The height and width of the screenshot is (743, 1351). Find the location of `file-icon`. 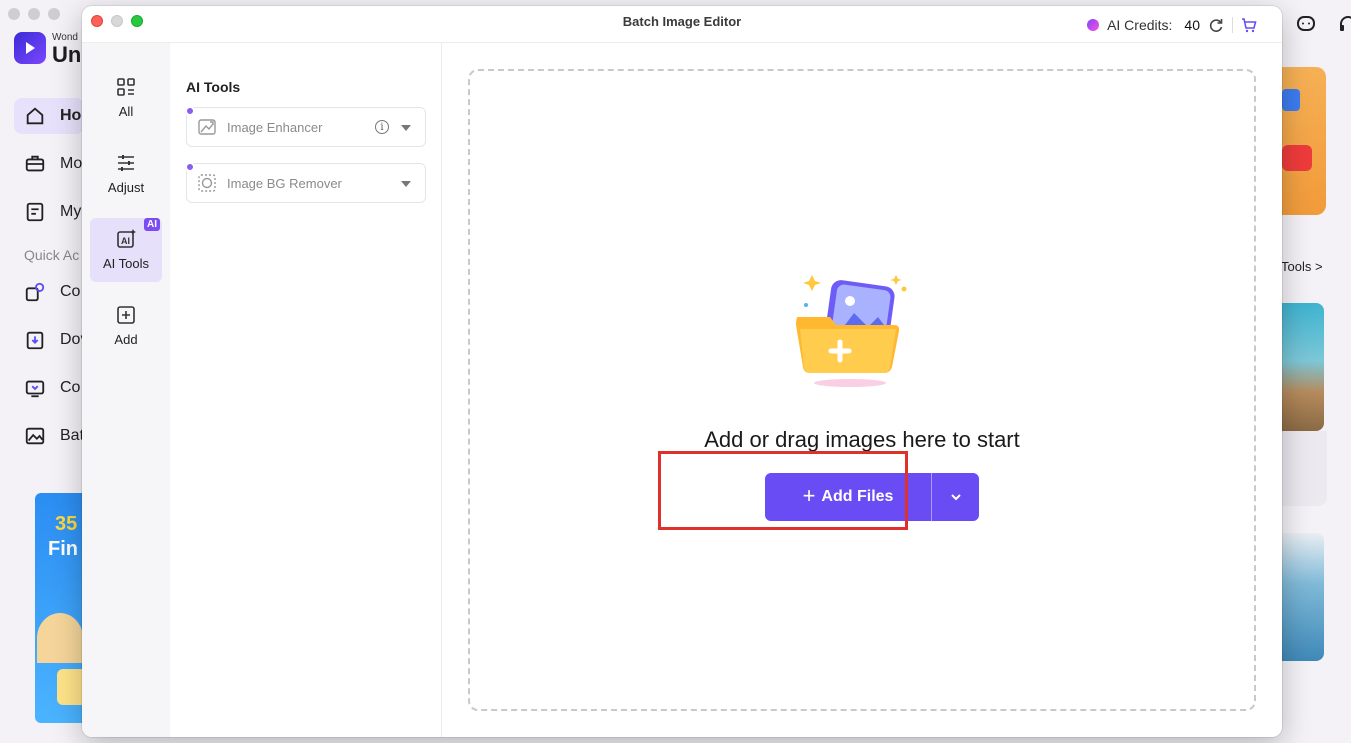

file-icon is located at coordinates (35, 212).